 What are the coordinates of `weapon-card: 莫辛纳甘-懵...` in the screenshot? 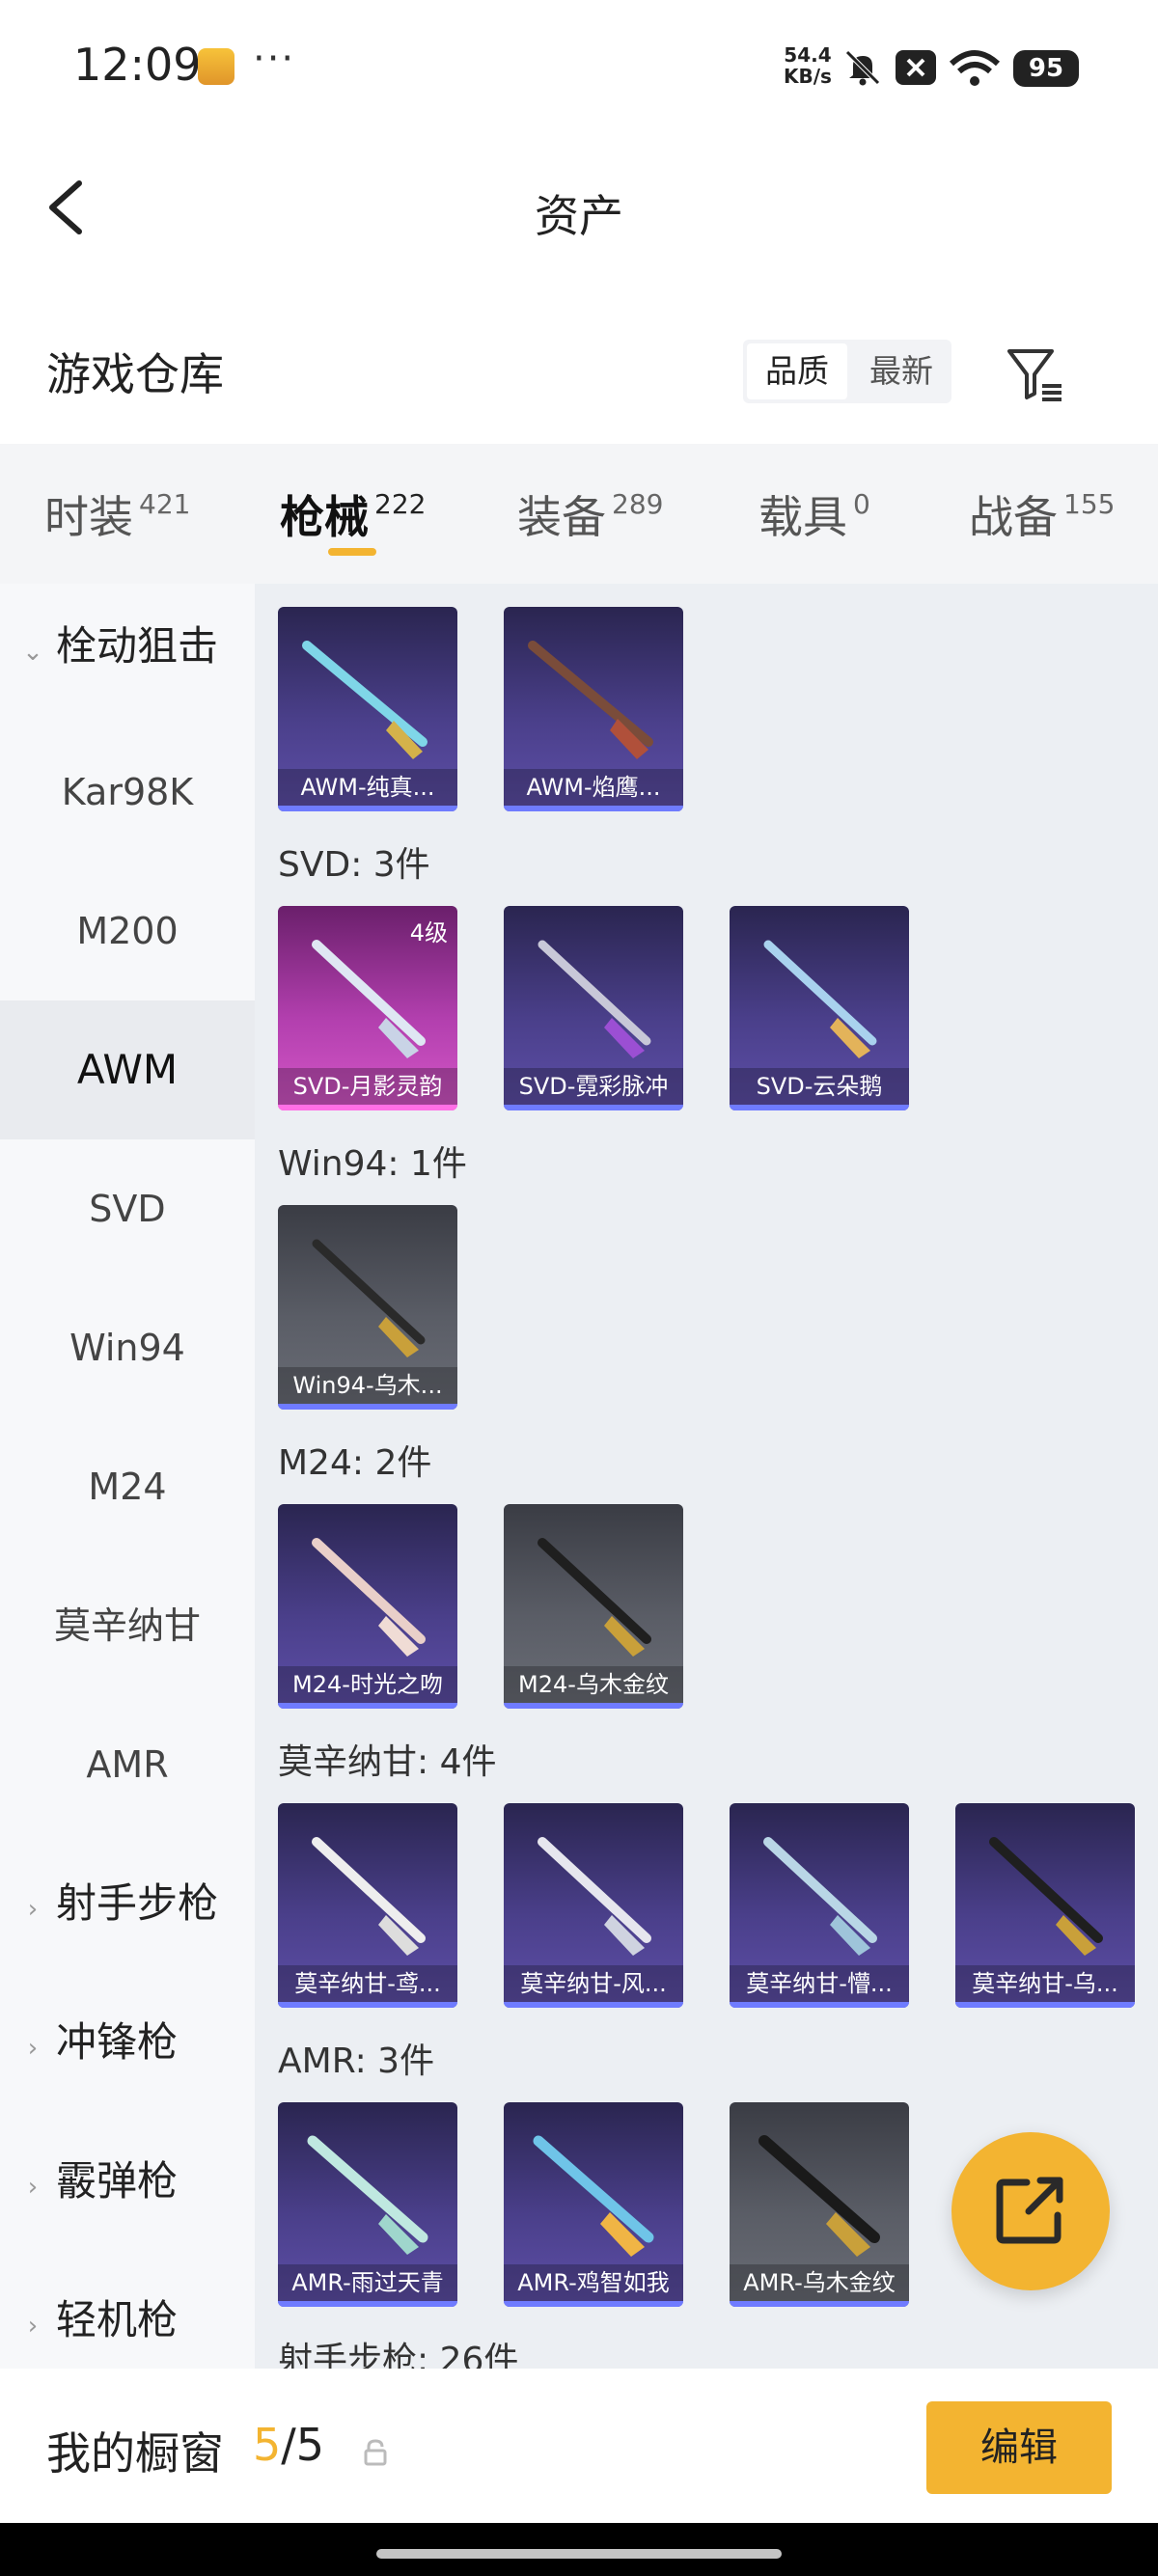 It's located at (819, 1906).